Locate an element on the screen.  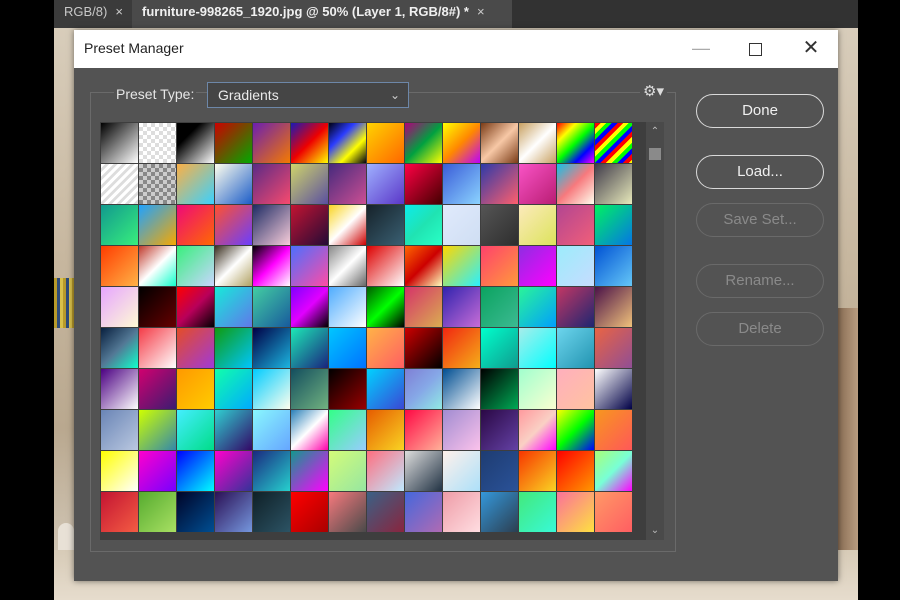
scroll-up-icon: ⌃ is located at coordinates (655, 131).